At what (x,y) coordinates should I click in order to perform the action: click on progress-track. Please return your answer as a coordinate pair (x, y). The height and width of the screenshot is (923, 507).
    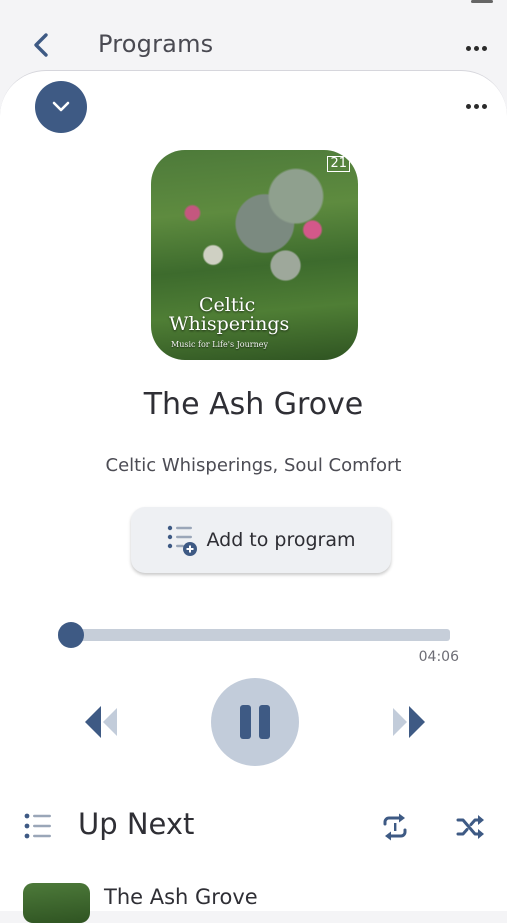
    Looking at the image, I should click on (254, 635).